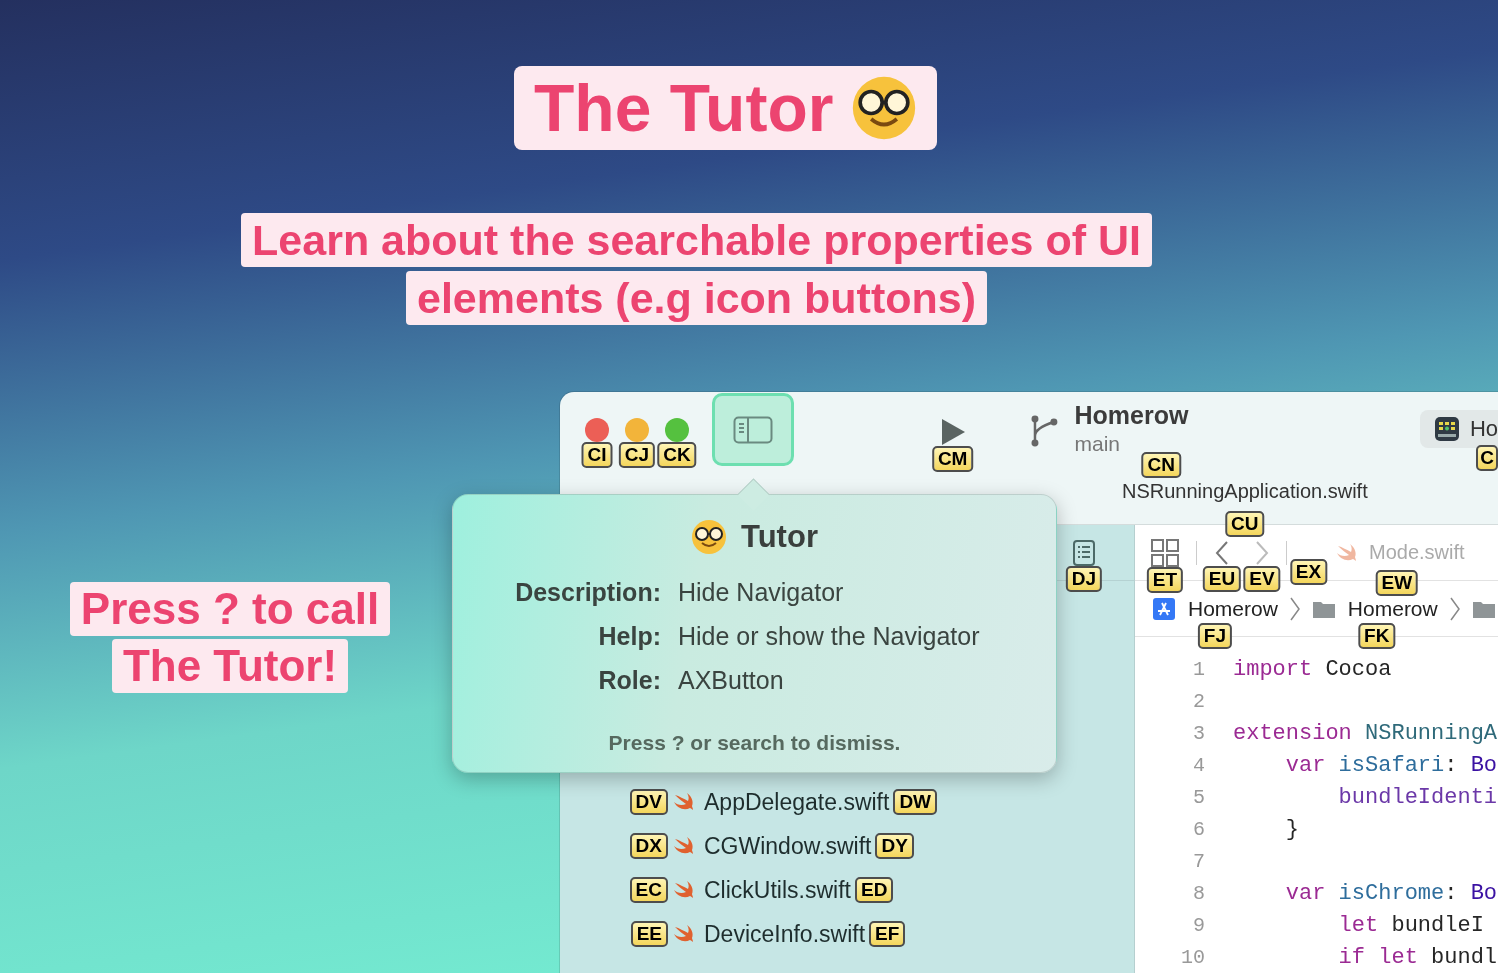  What do you see at coordinates (1132, 415) in the screenshot?
I see `project-name: Homerow` at bounding box center [1132, 415].